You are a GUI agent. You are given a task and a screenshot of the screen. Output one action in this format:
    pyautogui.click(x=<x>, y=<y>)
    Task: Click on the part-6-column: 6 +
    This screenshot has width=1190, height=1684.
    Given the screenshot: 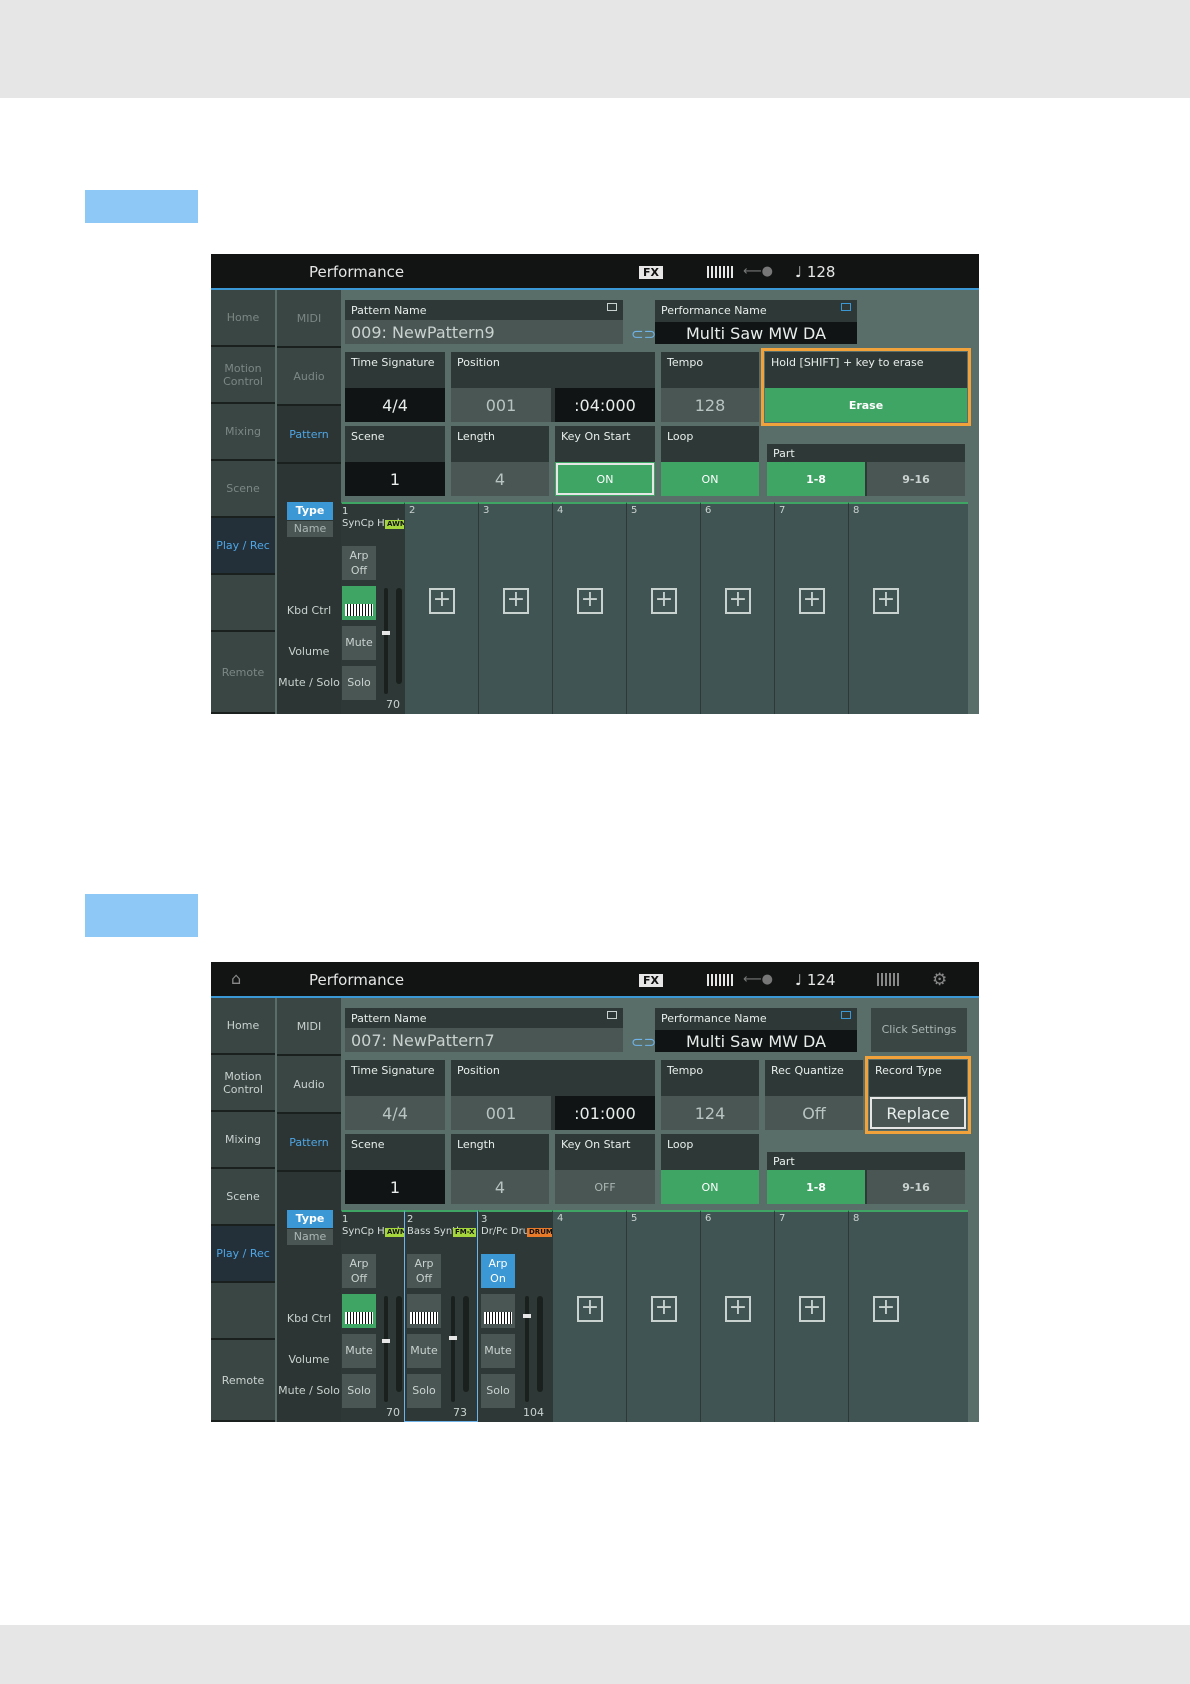 What is the action you would take?
    pyautogui.click(x=737, y=608)
    